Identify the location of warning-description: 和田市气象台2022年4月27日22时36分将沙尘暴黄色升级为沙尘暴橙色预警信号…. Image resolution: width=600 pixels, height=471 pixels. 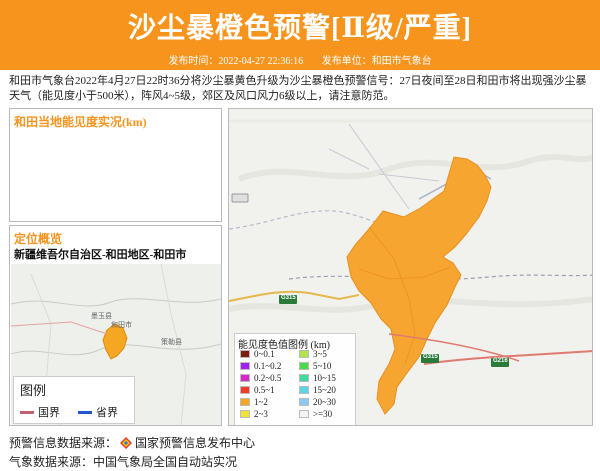
(298, 88).